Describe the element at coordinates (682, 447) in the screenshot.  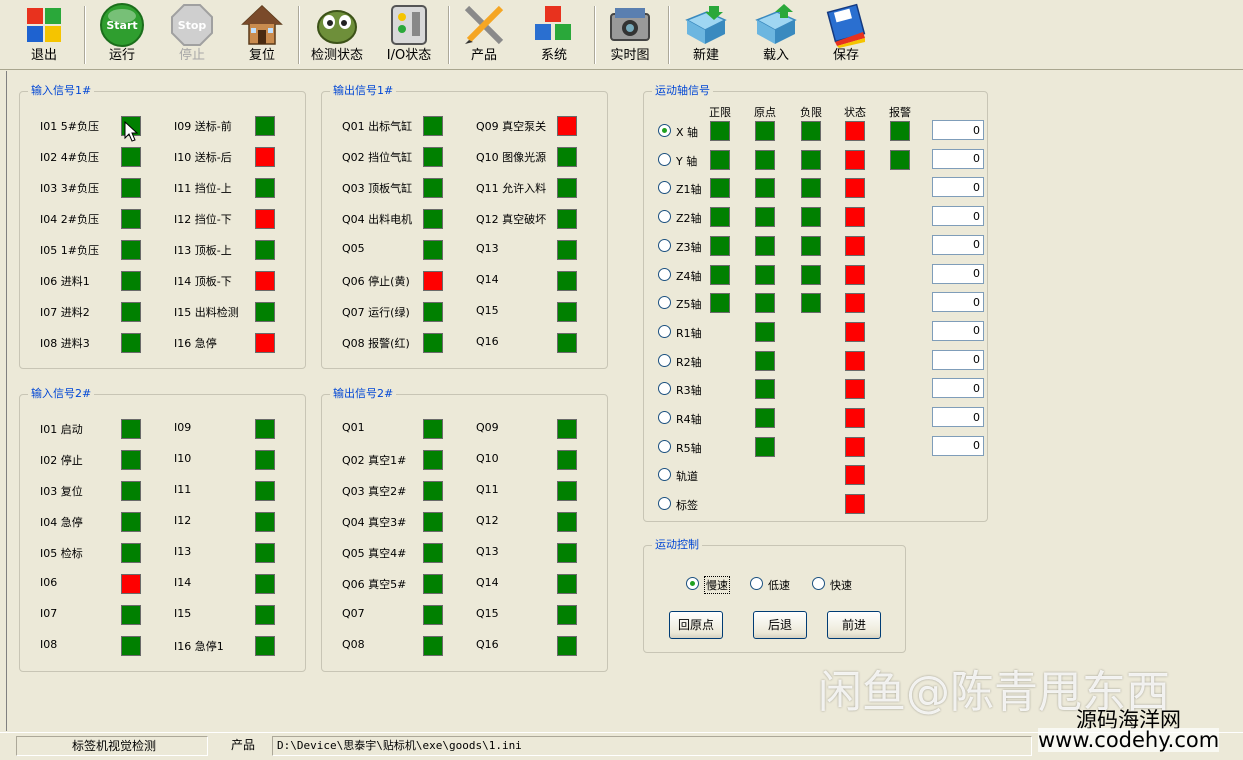
I see `axis-select-radio: R5轴` at that location.